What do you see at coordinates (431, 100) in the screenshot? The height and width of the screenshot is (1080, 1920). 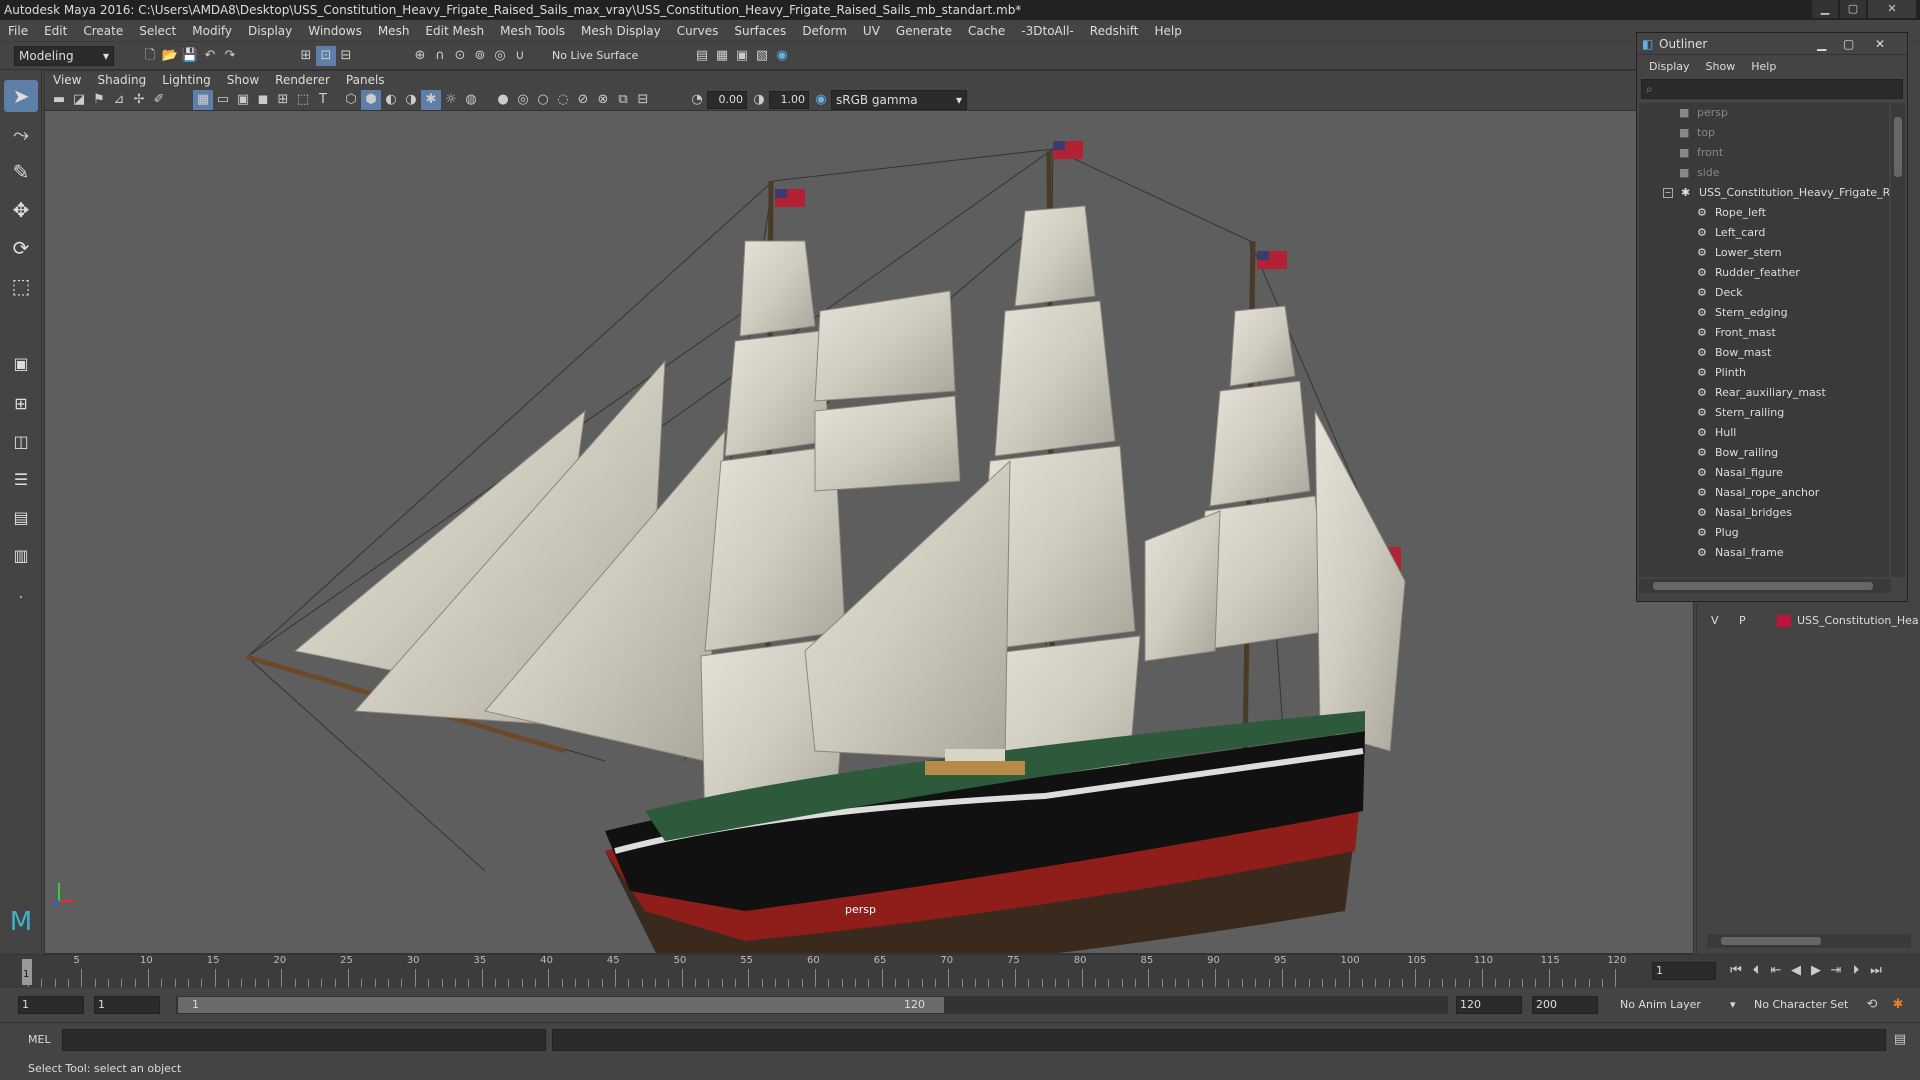 I see `use-all-lights-icon: ✱` at bounding box center [431, 100].